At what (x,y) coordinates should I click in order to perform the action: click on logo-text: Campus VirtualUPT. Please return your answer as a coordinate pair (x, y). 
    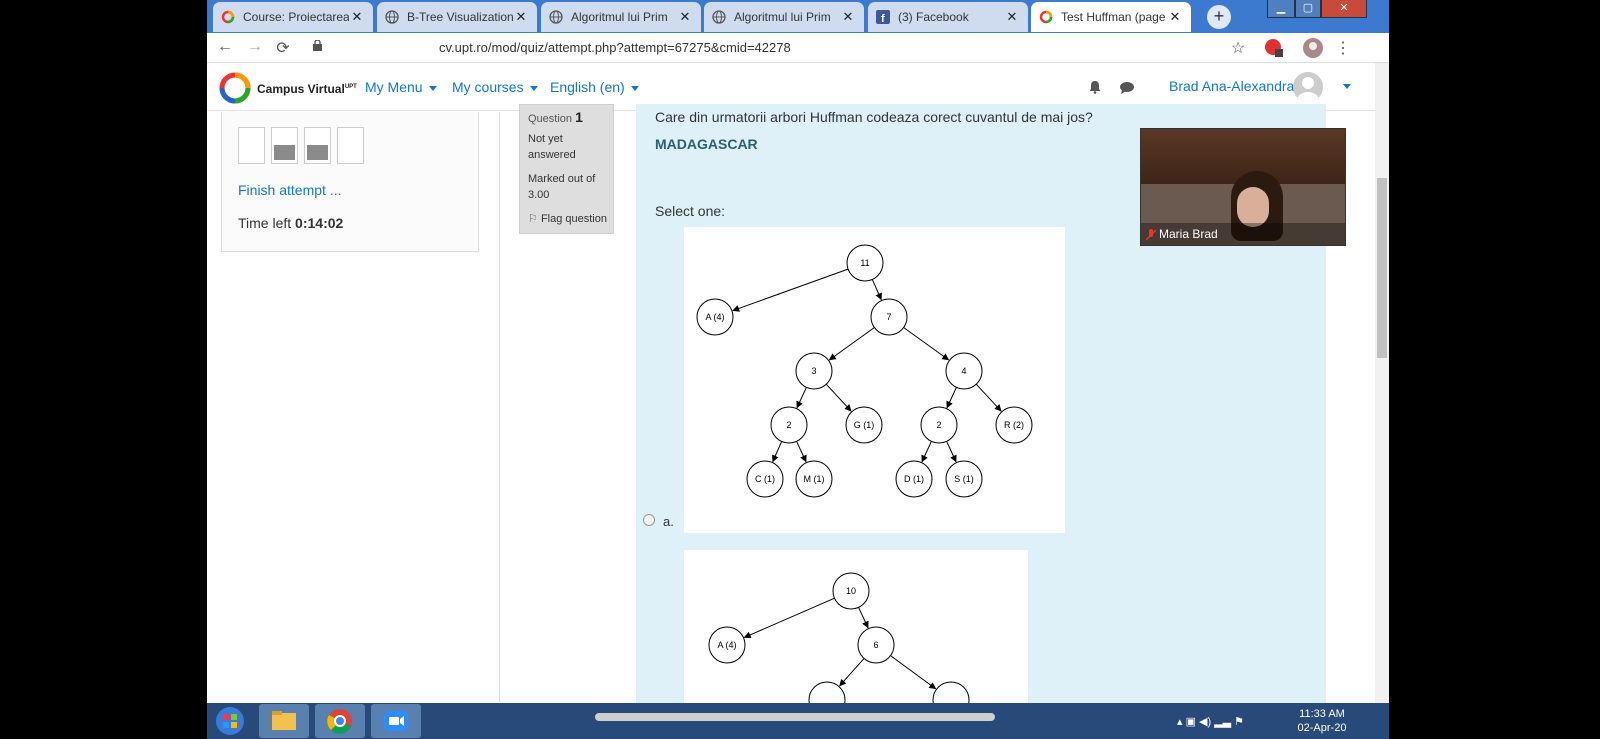
    Looking at the image, I should click on (307, 89).